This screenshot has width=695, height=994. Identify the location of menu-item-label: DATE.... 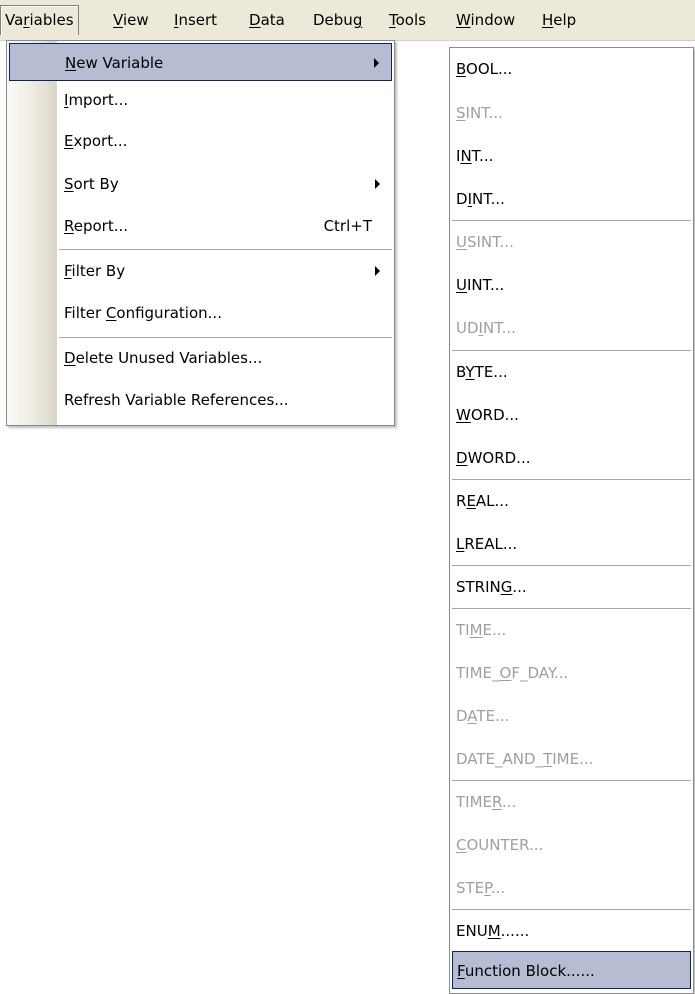
(483, 716).